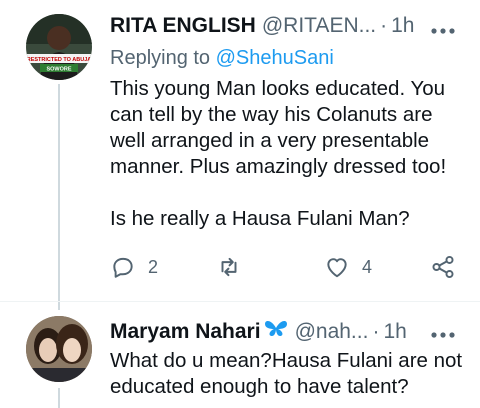 This screenshot has height=408, width=480. What do you see at coordinates (276, 330) in the screenshot?
I see `butterfly-icon` at bounding box center [276, 330].